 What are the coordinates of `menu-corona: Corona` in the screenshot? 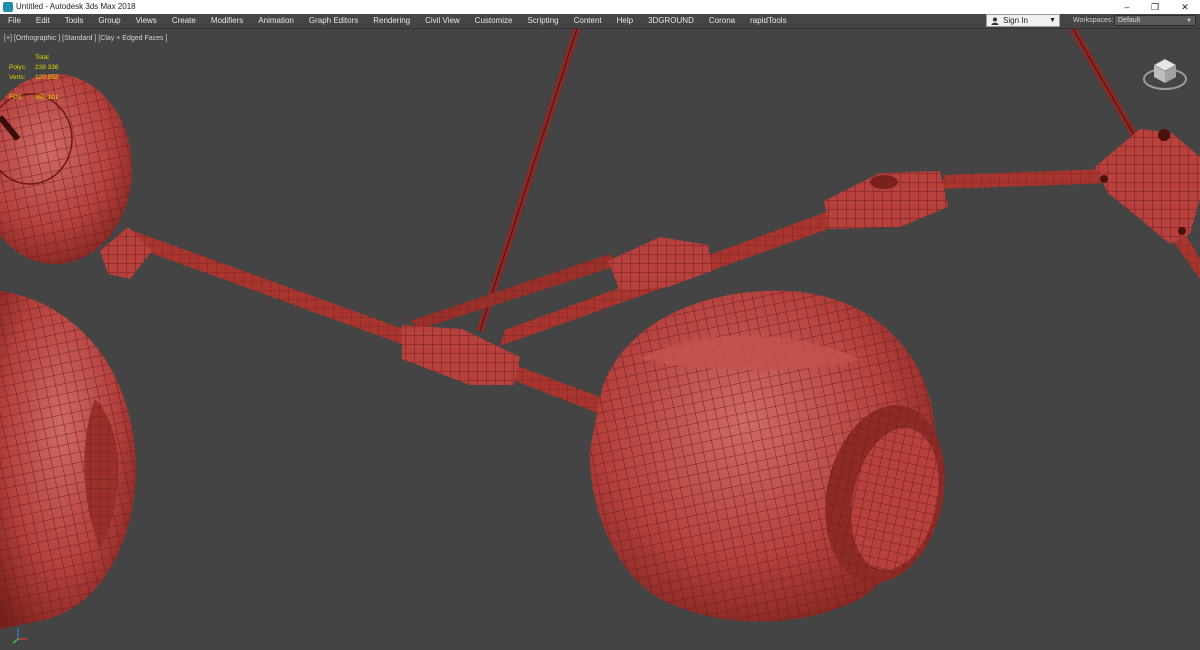 It's located at (721, 21).